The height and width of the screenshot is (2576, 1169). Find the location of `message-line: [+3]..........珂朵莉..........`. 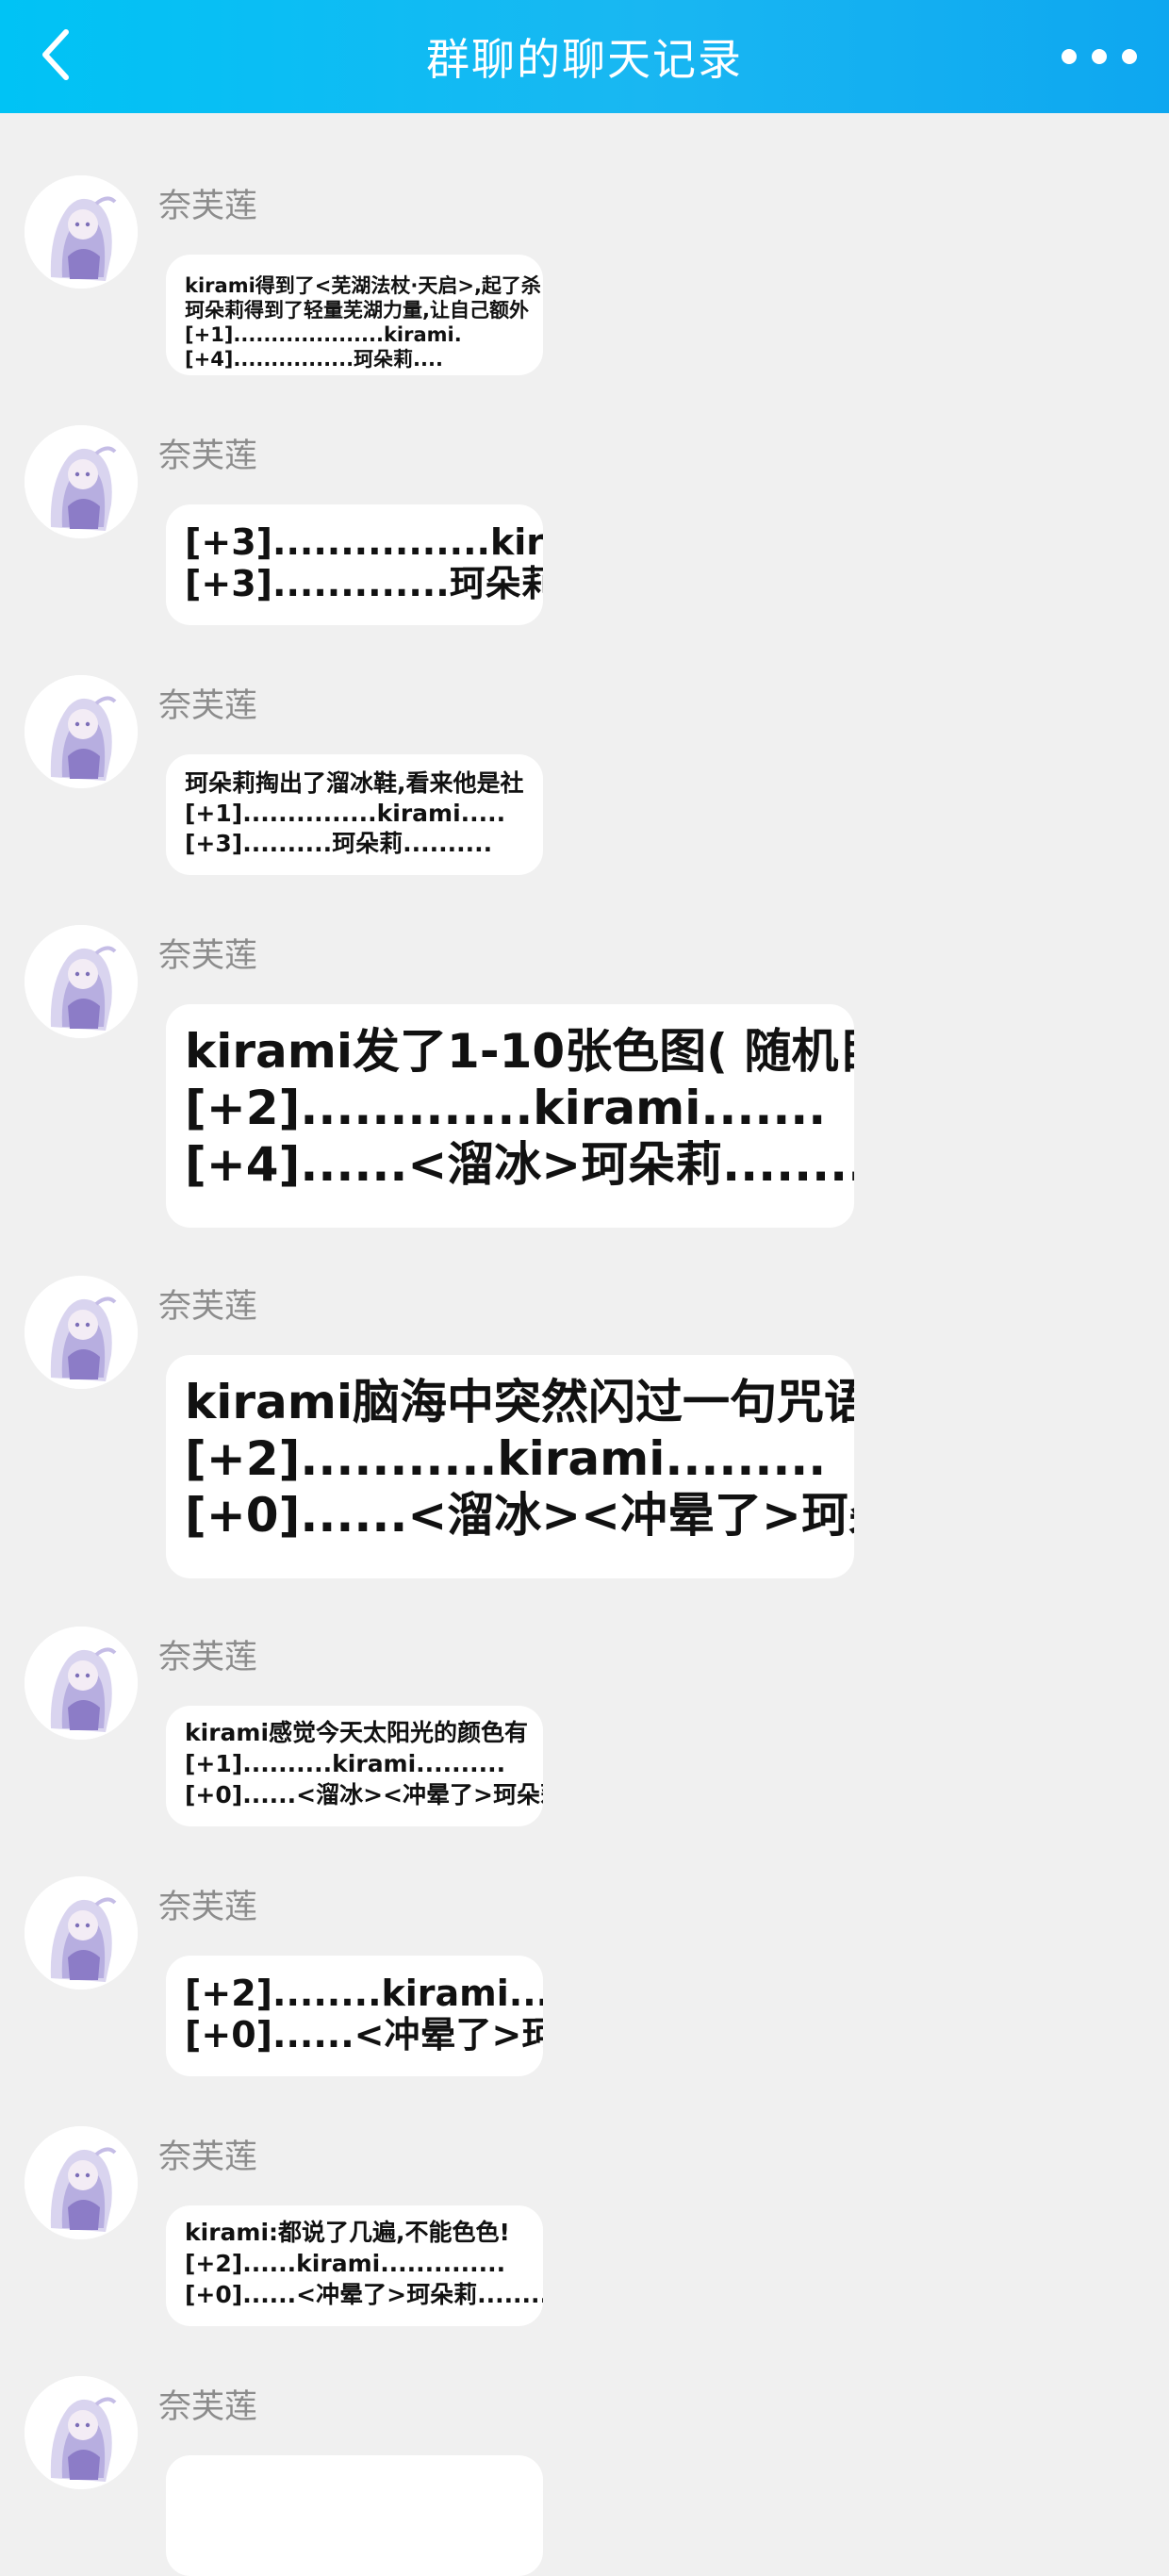

message-line: [+3]..........珂朵莉.......... is located at coordinates (339, 843).